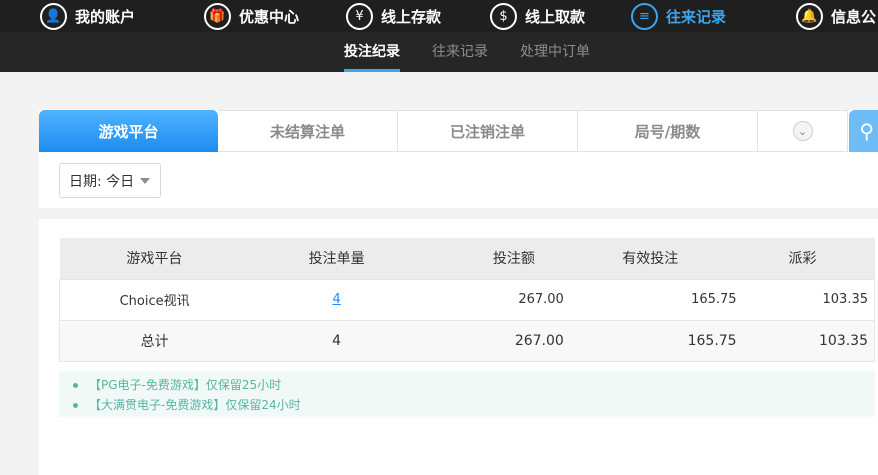  Describe the element at coordinates (854, 16) in the screenshot. I see `nav-label: 信息公` at that location.